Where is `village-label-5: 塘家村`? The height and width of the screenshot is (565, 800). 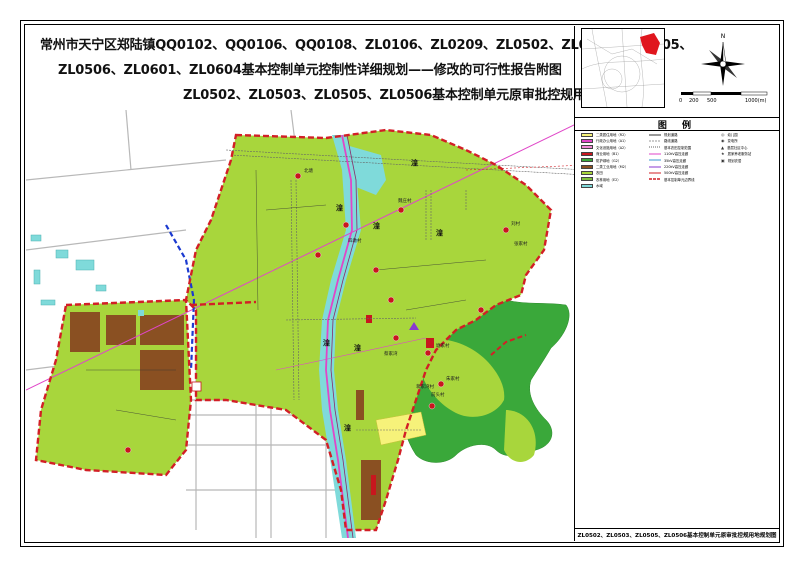
village-label-5: 塘家村 is located at coordinates (443, 345).